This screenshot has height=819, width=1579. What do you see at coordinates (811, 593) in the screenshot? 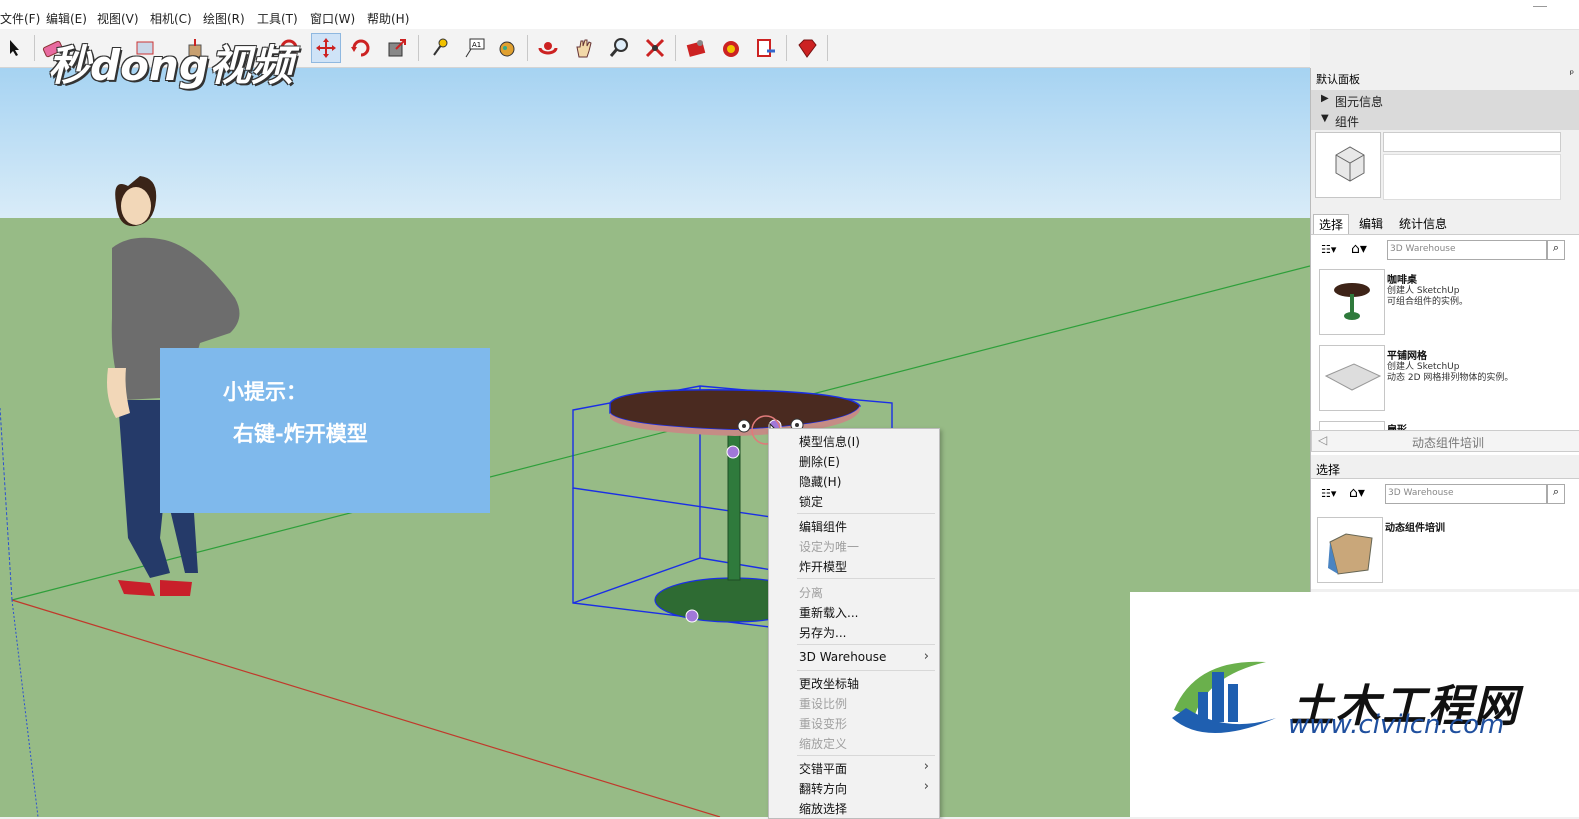
I see `ctx-unglue: 分离` at bounding box center [811, 593].